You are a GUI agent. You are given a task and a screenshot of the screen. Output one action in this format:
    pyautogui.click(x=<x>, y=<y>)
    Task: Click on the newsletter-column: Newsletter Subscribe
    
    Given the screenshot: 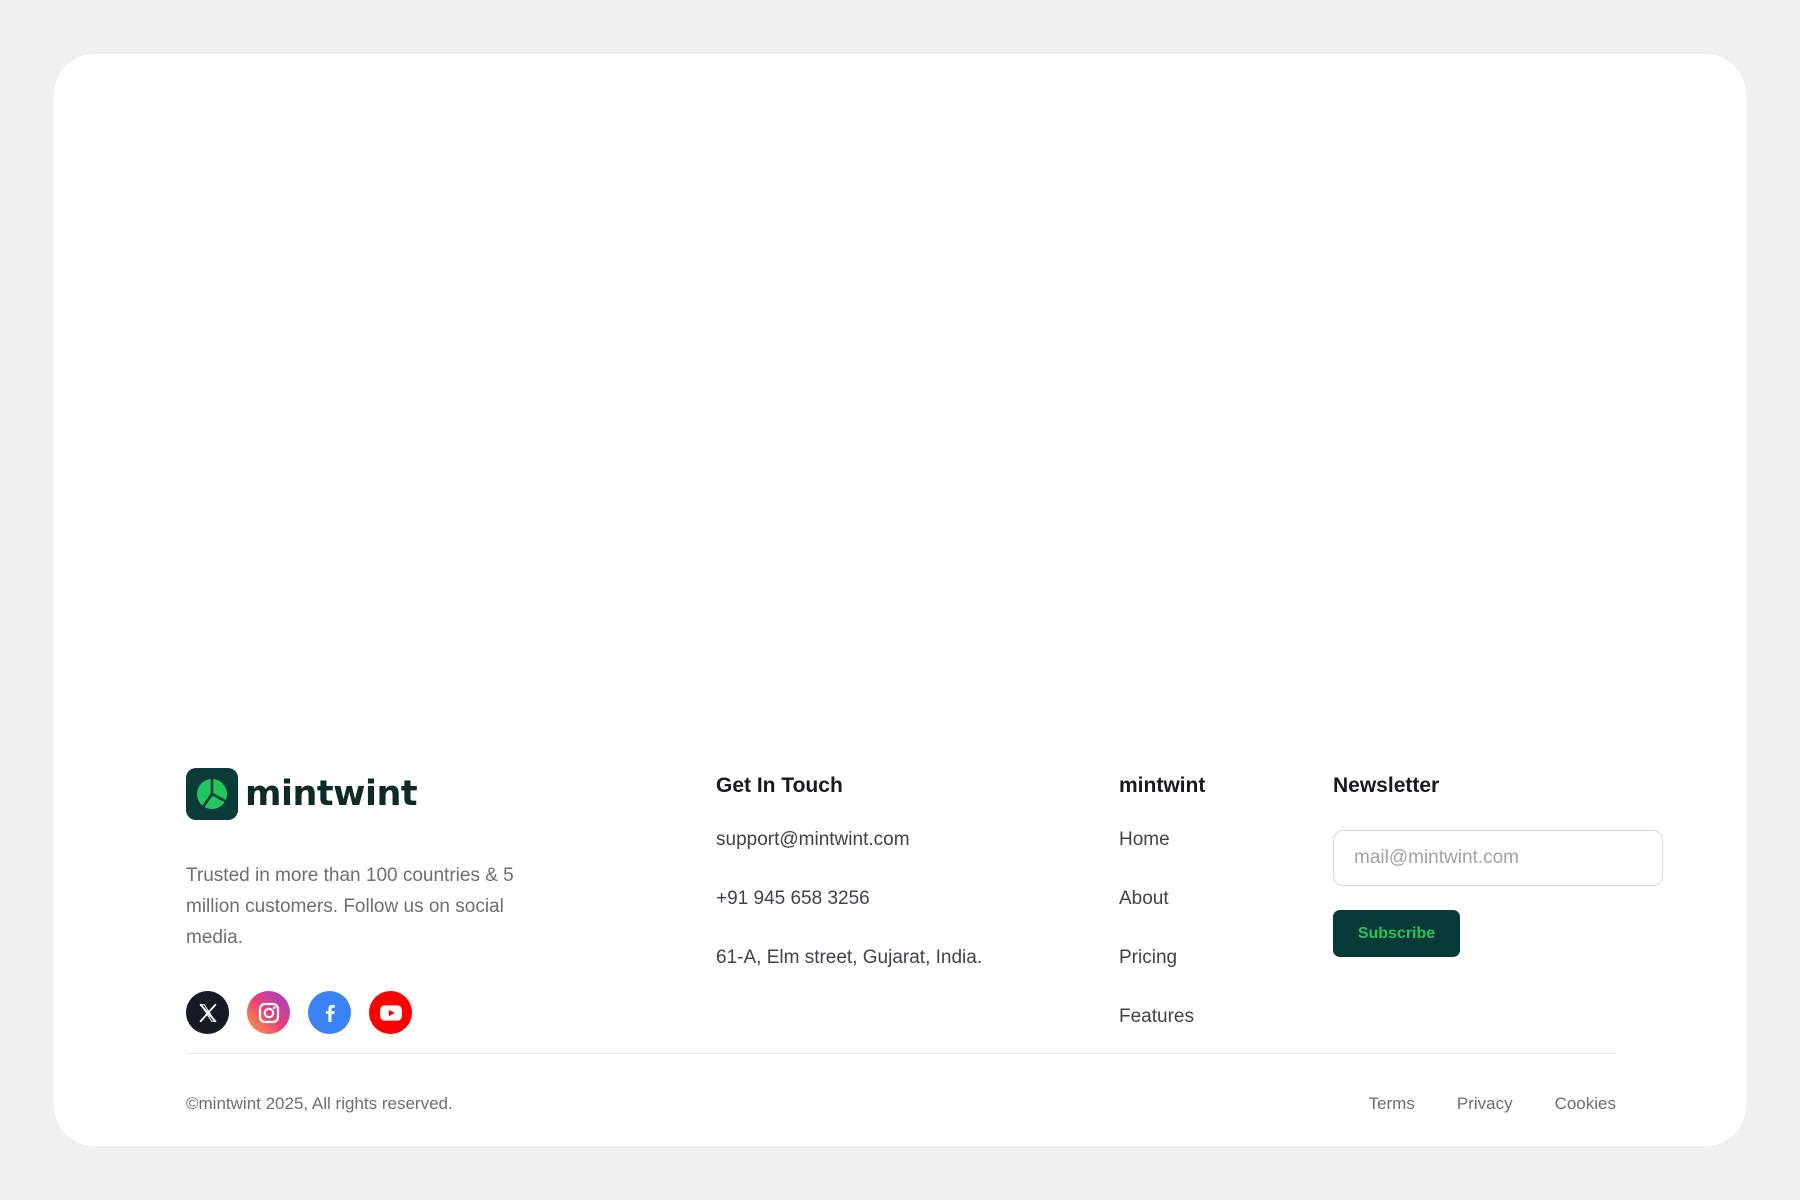 What is the action you would take?
    pyautogui.click(x=1498, y=865)
    